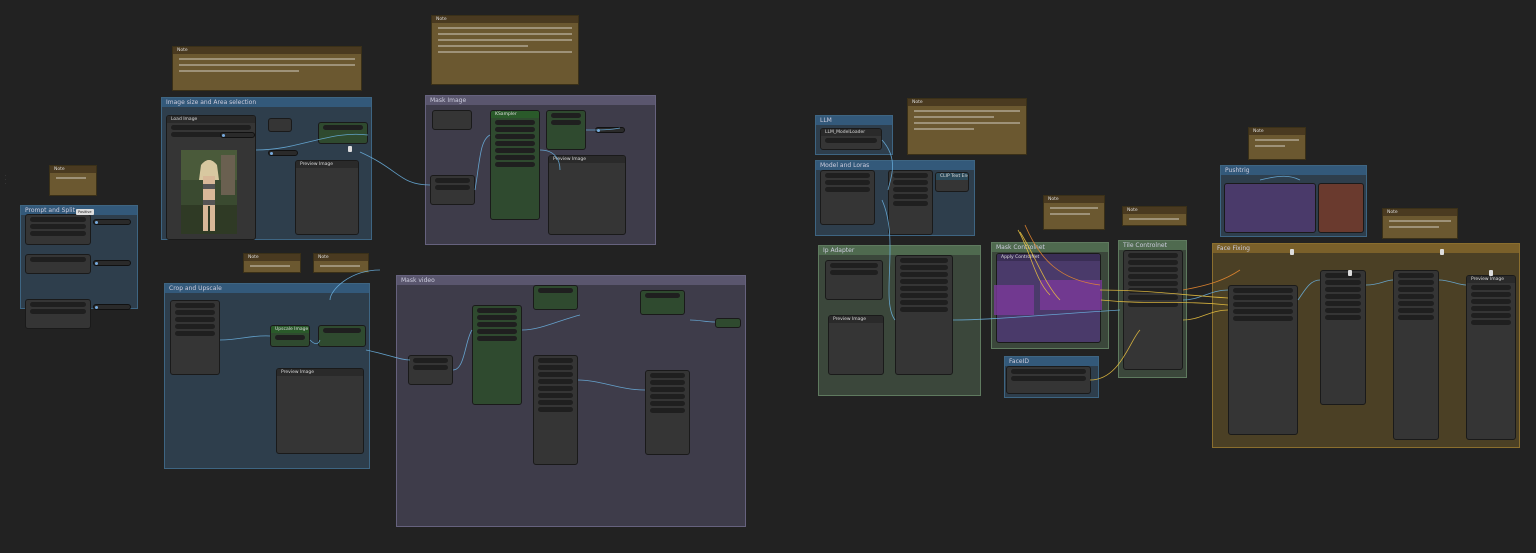  Describe the element at coordinates (910, 202) in the screenshot. I see `node-lora-stack` at that location.